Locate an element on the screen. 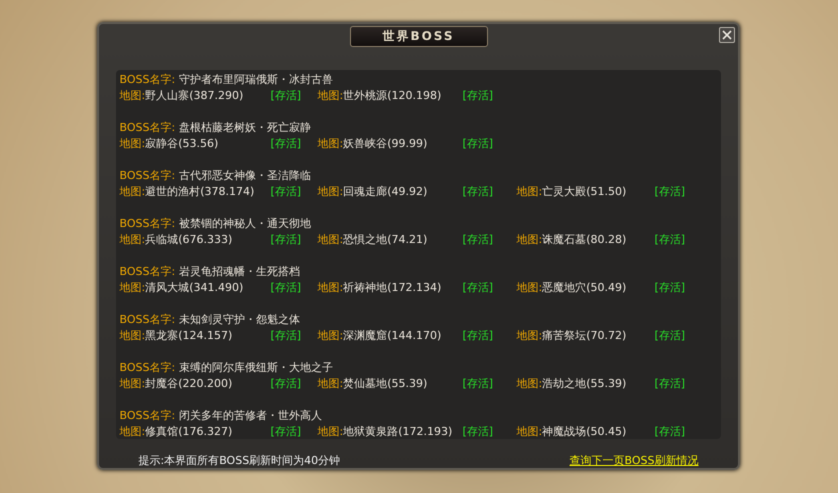 This screenshot has width=838, height=493. boss-name: 盘根枯藤老树妖・死亡寂静 is located at coordinates (245, 128).